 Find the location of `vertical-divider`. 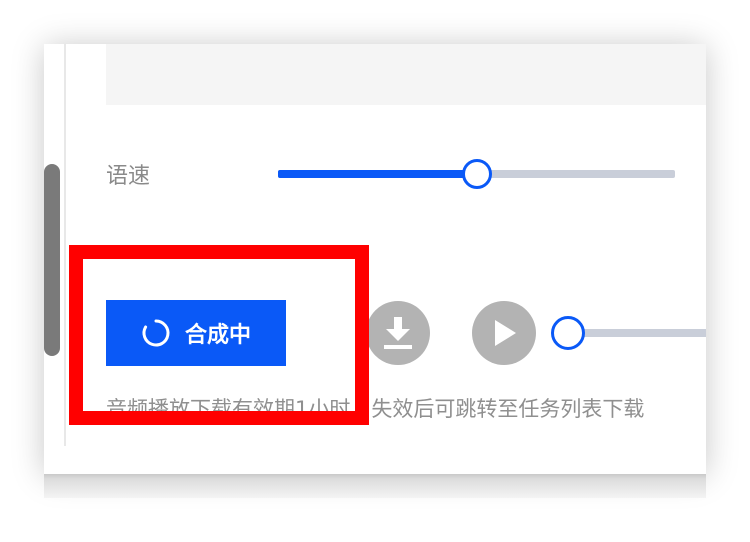

vertical-divider is located at coordinates (65, 245).